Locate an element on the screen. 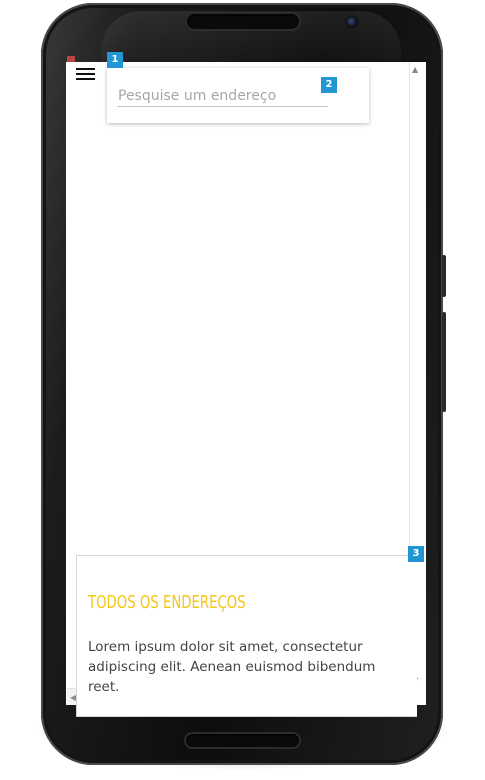  callout-badge-1: 1 is located at coordinates (115, 60).